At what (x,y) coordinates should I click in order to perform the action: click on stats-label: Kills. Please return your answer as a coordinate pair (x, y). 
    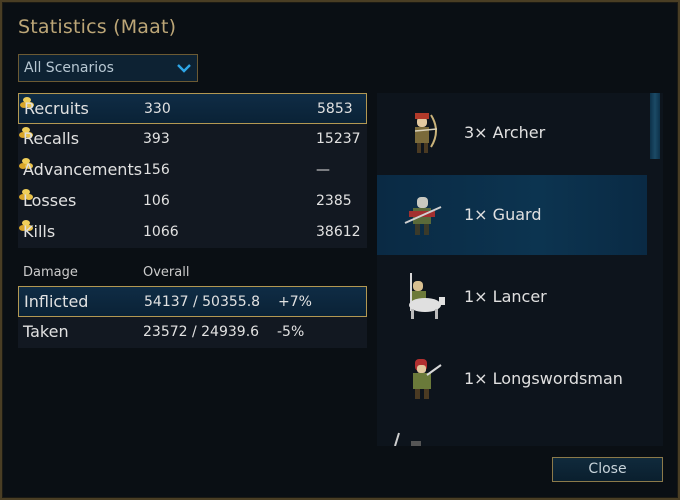
    Looking at the image, I should click on (39, 231).